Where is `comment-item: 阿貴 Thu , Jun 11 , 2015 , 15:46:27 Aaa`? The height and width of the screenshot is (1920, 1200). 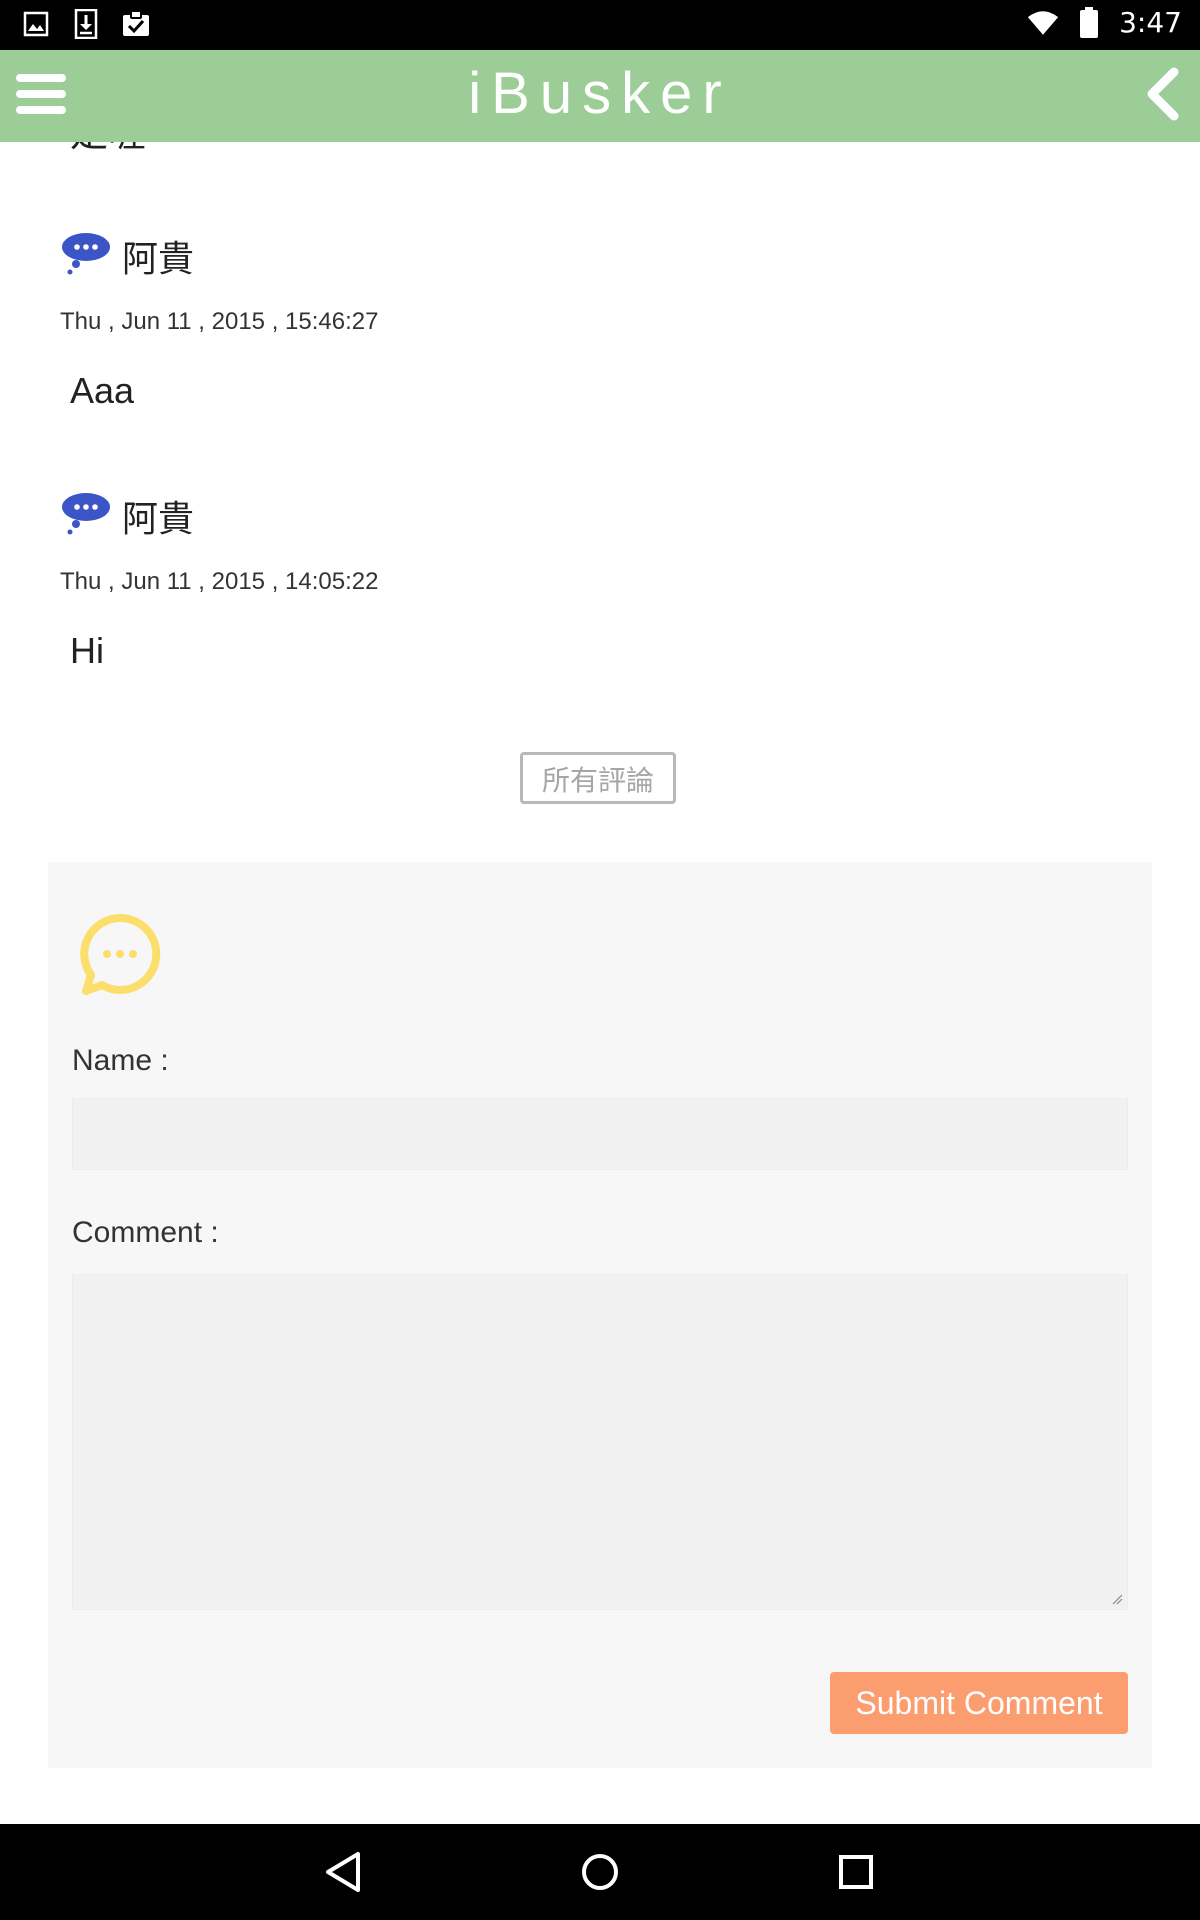 comment-item: 阿貴 Thu , Jun 11 , 2015 , 15:46:27 Aaa is located at coordinates (219, 321).